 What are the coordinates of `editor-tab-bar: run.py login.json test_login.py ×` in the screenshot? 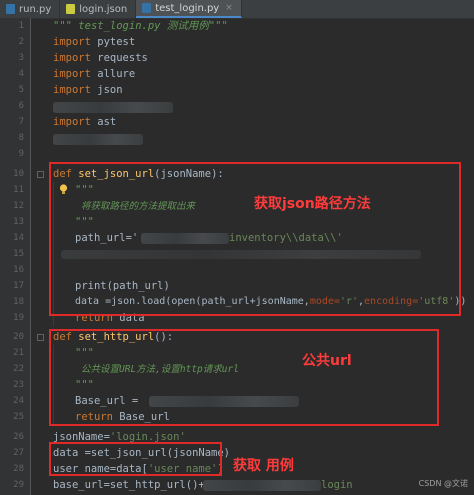 It's located at (237, 9).